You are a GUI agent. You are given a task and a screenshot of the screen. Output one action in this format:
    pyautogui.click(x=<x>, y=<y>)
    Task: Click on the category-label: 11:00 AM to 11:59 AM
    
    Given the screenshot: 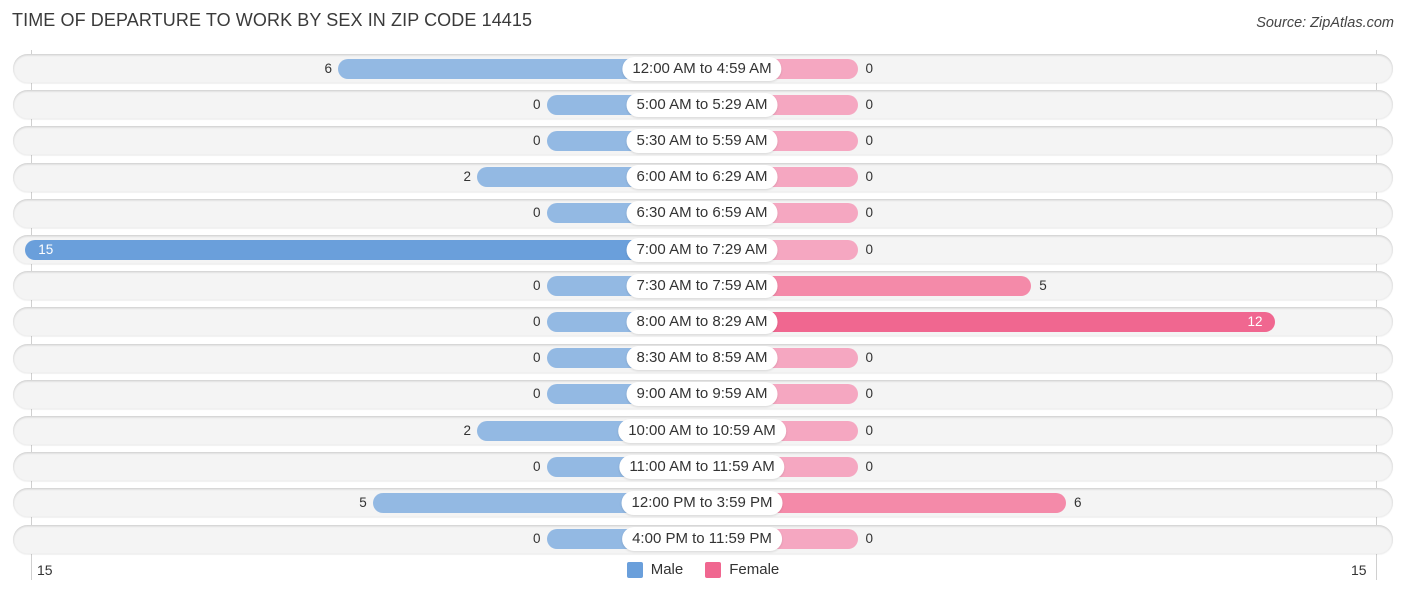 What is the action you would take?
    pyautogui.click(x=702, y=466)
    